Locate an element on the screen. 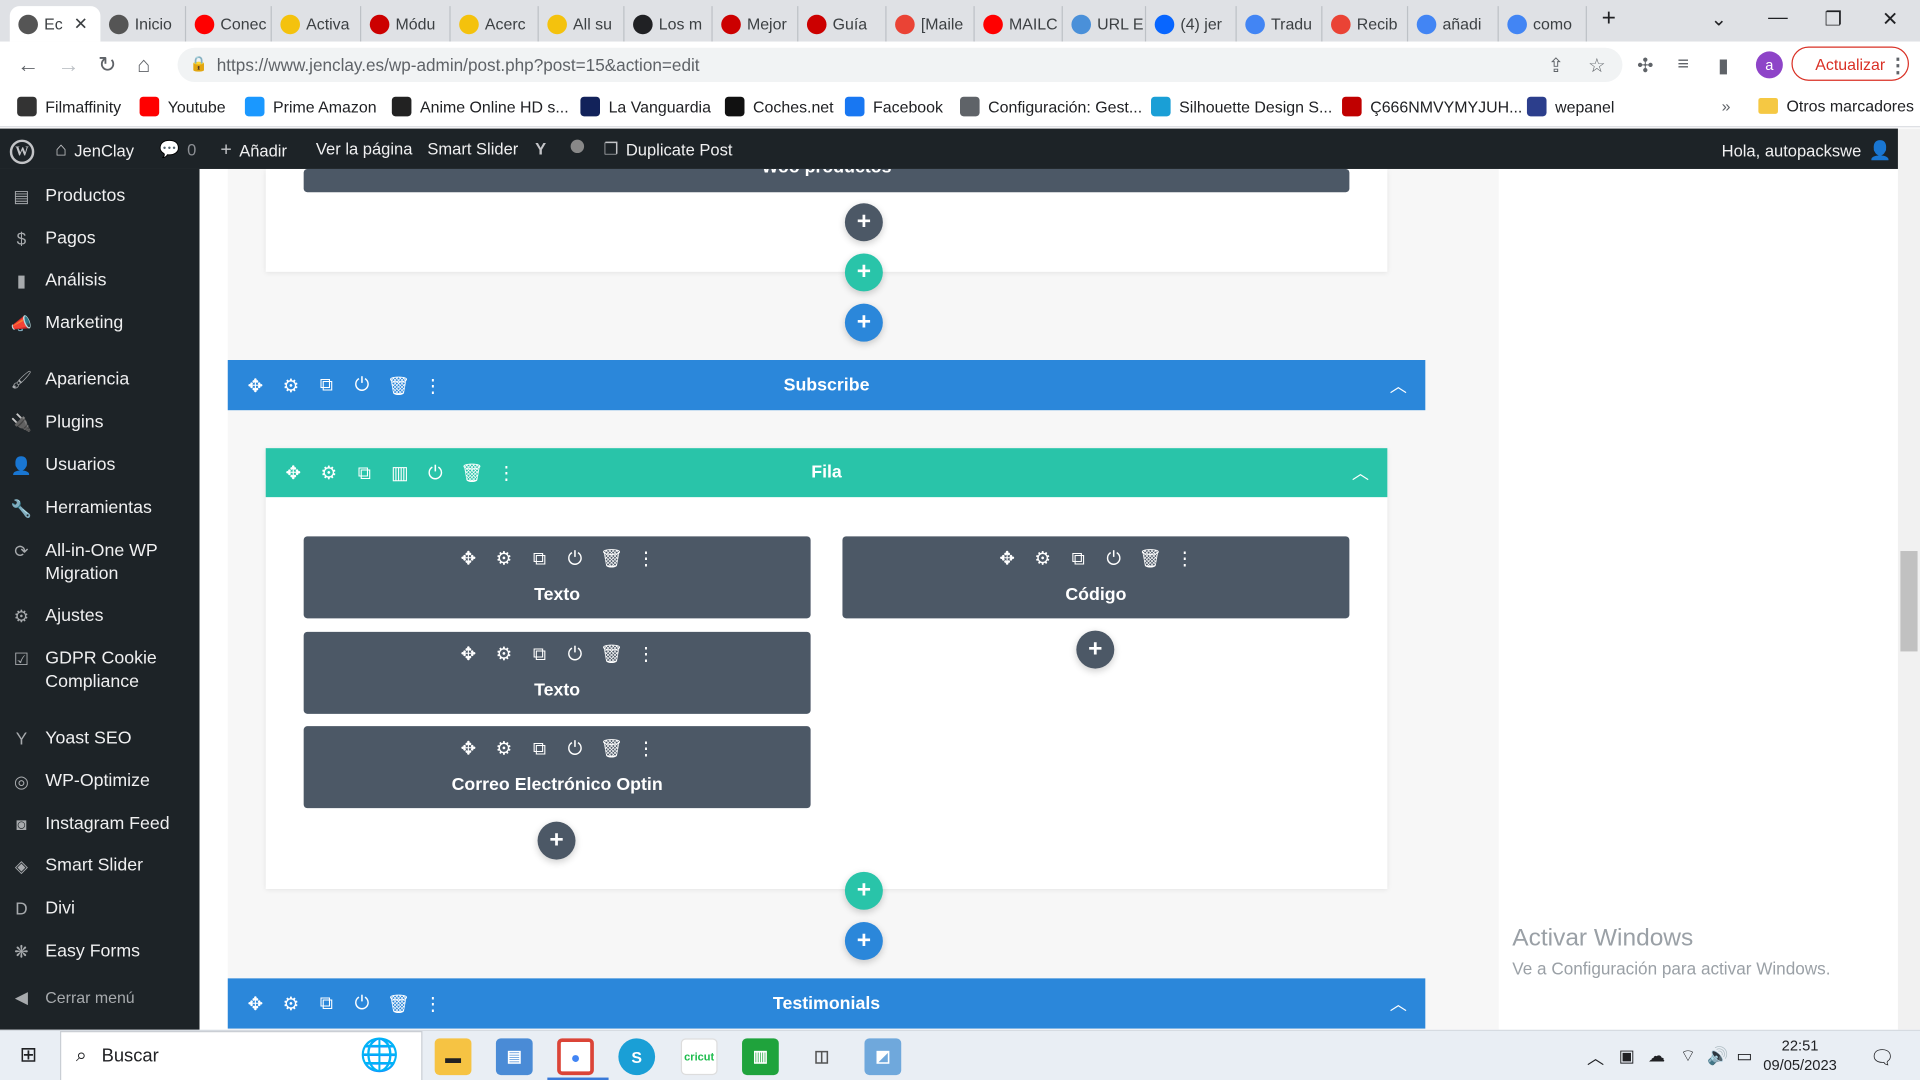 The width and height of the screenshot is (1920, 1080). back-icon: ← is located at coordinates (28, 66).